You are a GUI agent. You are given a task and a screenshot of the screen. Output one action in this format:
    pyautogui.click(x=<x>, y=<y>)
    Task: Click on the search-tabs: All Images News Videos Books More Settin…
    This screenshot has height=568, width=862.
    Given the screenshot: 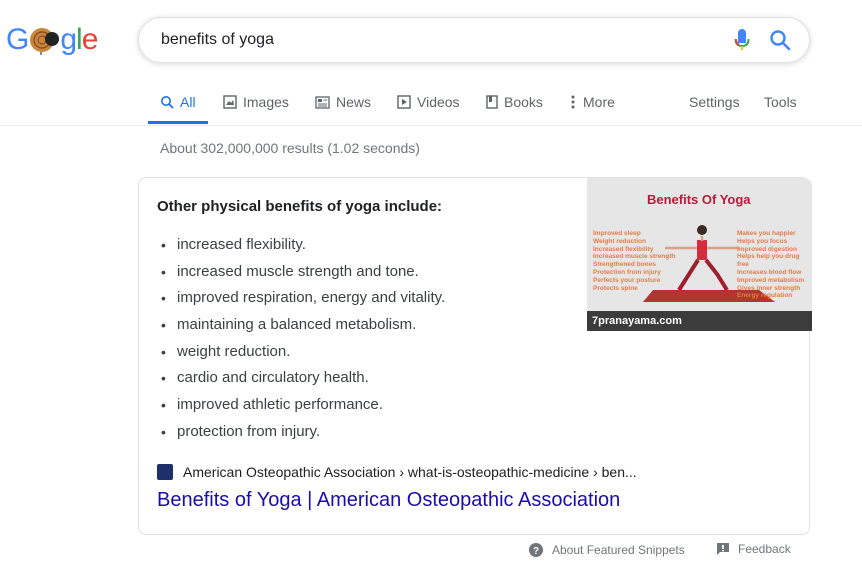 What is the action you would take?
    pyautogui.click(x=498, y=105)
    